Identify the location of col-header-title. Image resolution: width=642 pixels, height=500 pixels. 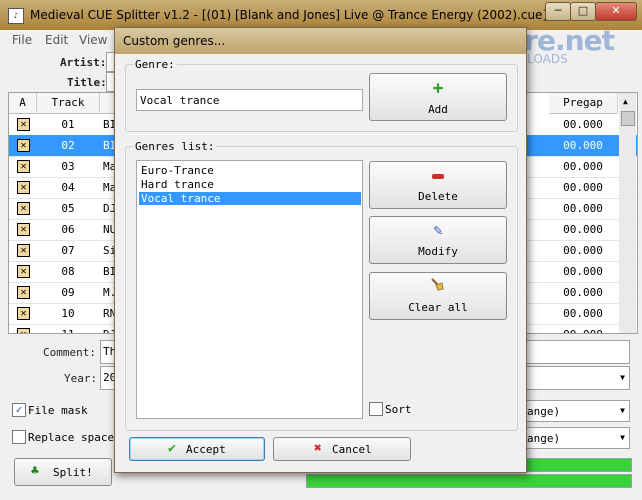
(107, 103).